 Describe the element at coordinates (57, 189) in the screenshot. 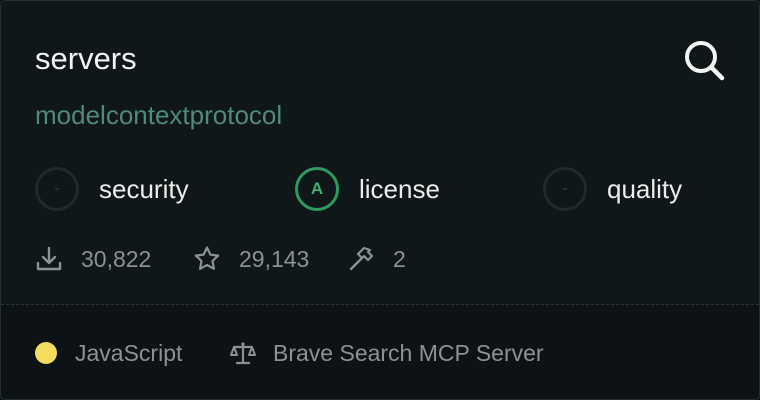

I see `security-grade-badge: -` at that location.